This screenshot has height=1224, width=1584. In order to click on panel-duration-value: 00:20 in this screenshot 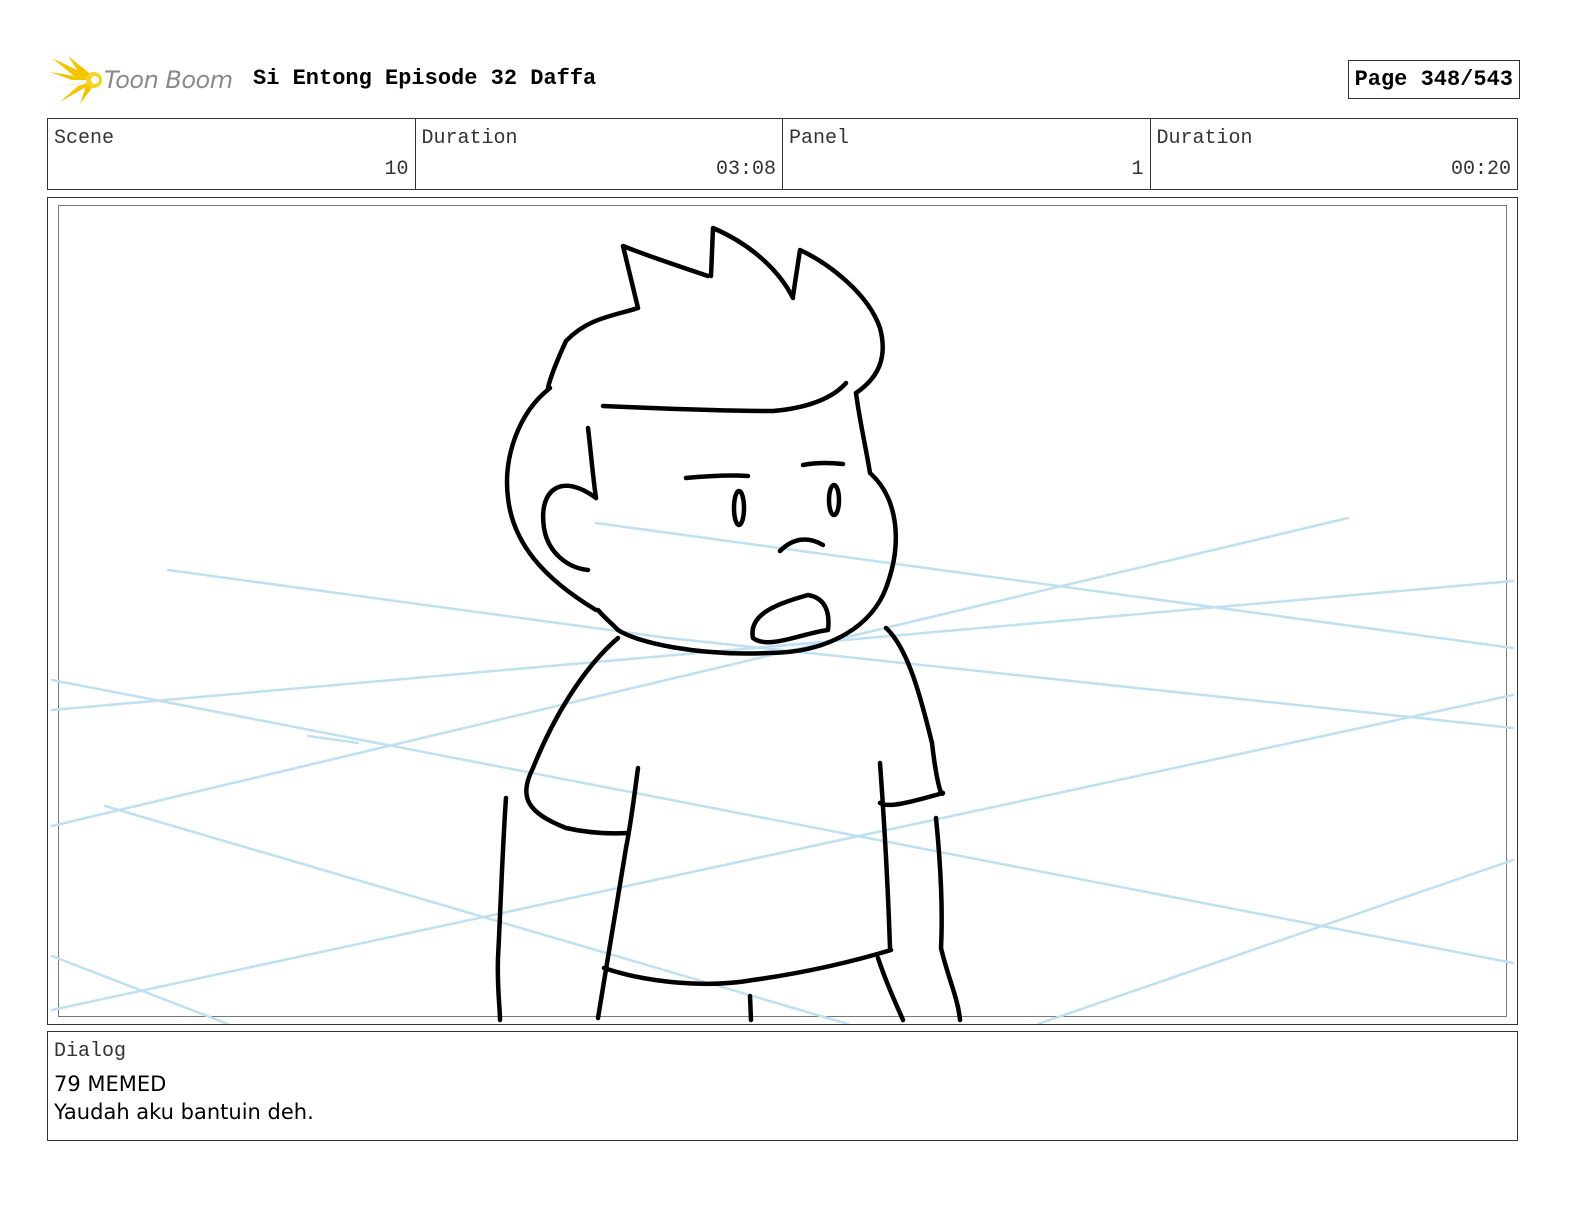, I will do `click(1480, 169)`.